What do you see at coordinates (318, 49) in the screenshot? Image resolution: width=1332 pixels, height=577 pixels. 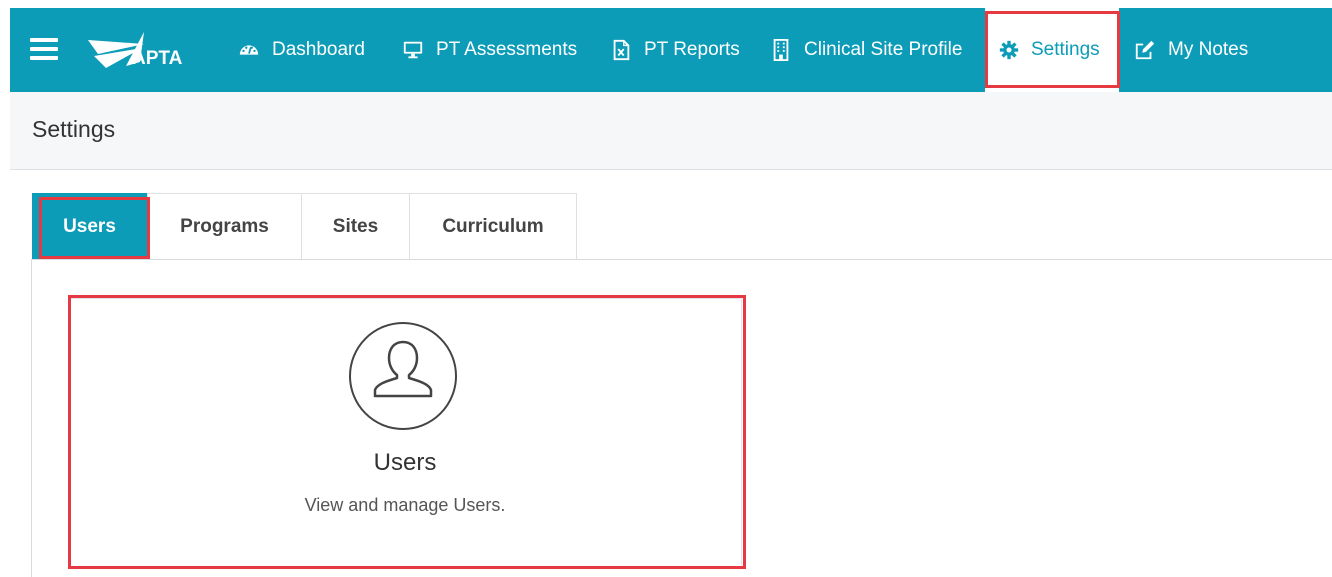 I see `nav-label: Dashboard` at bounding box center [318, 49].